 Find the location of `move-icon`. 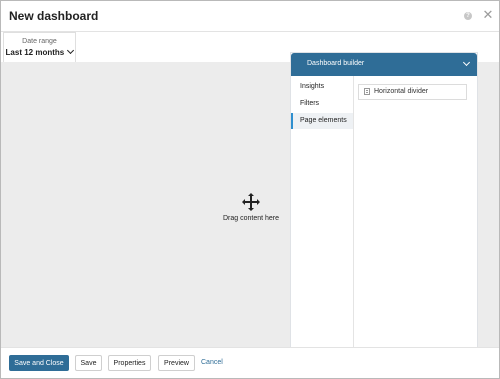

move-icon is located at coordinates (251, 202).